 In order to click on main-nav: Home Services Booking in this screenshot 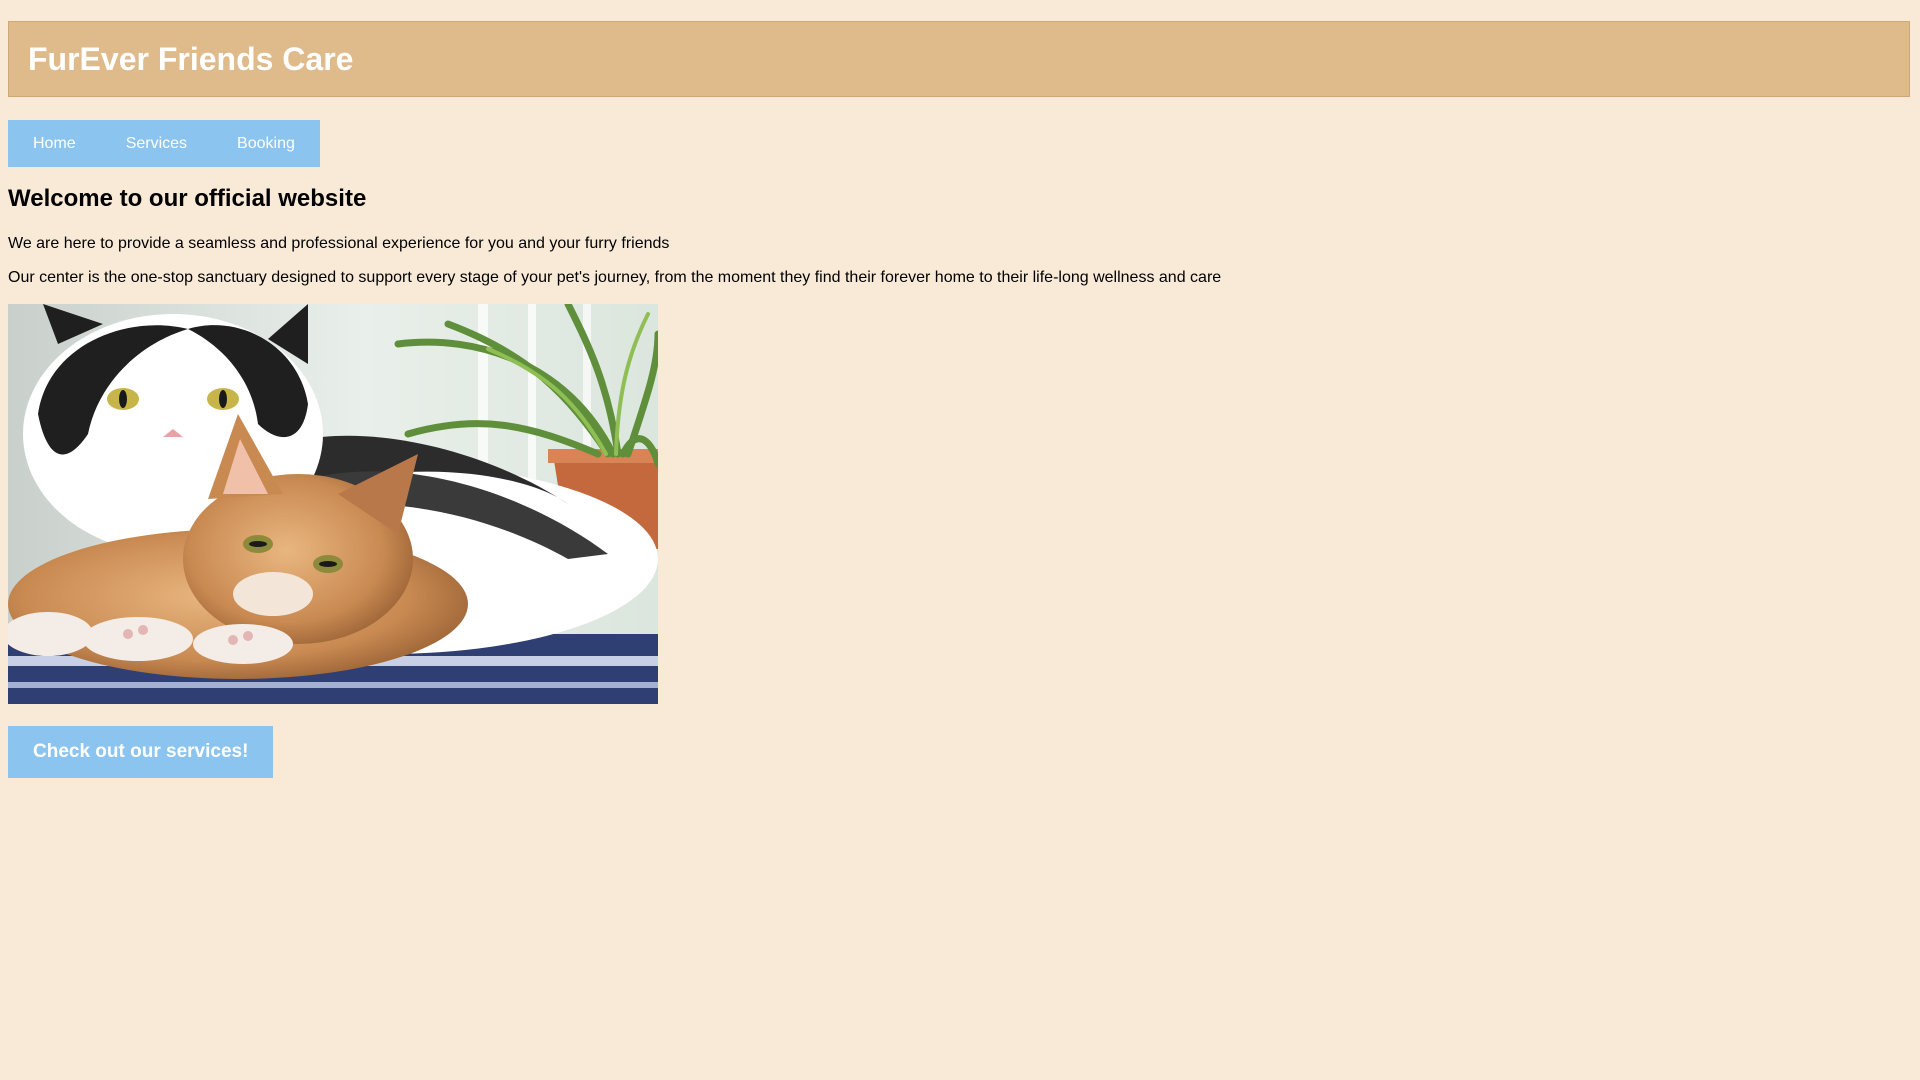, I will do `click(164, 143)`.